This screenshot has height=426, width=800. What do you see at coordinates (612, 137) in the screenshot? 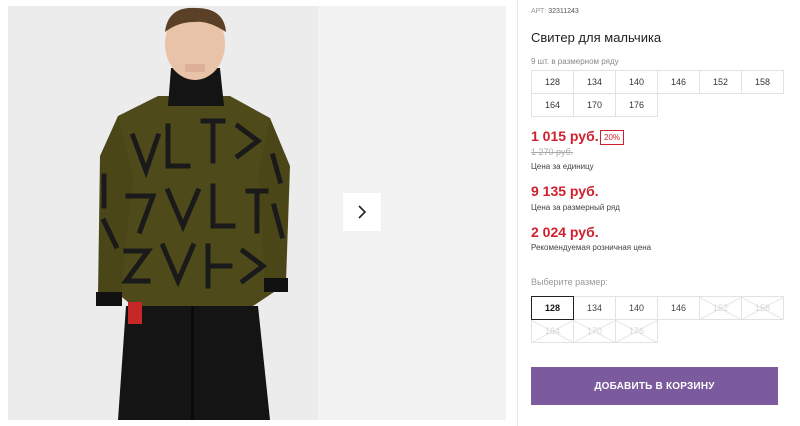
I see `discount-badge: 20%` at bounding box center [612, 137].